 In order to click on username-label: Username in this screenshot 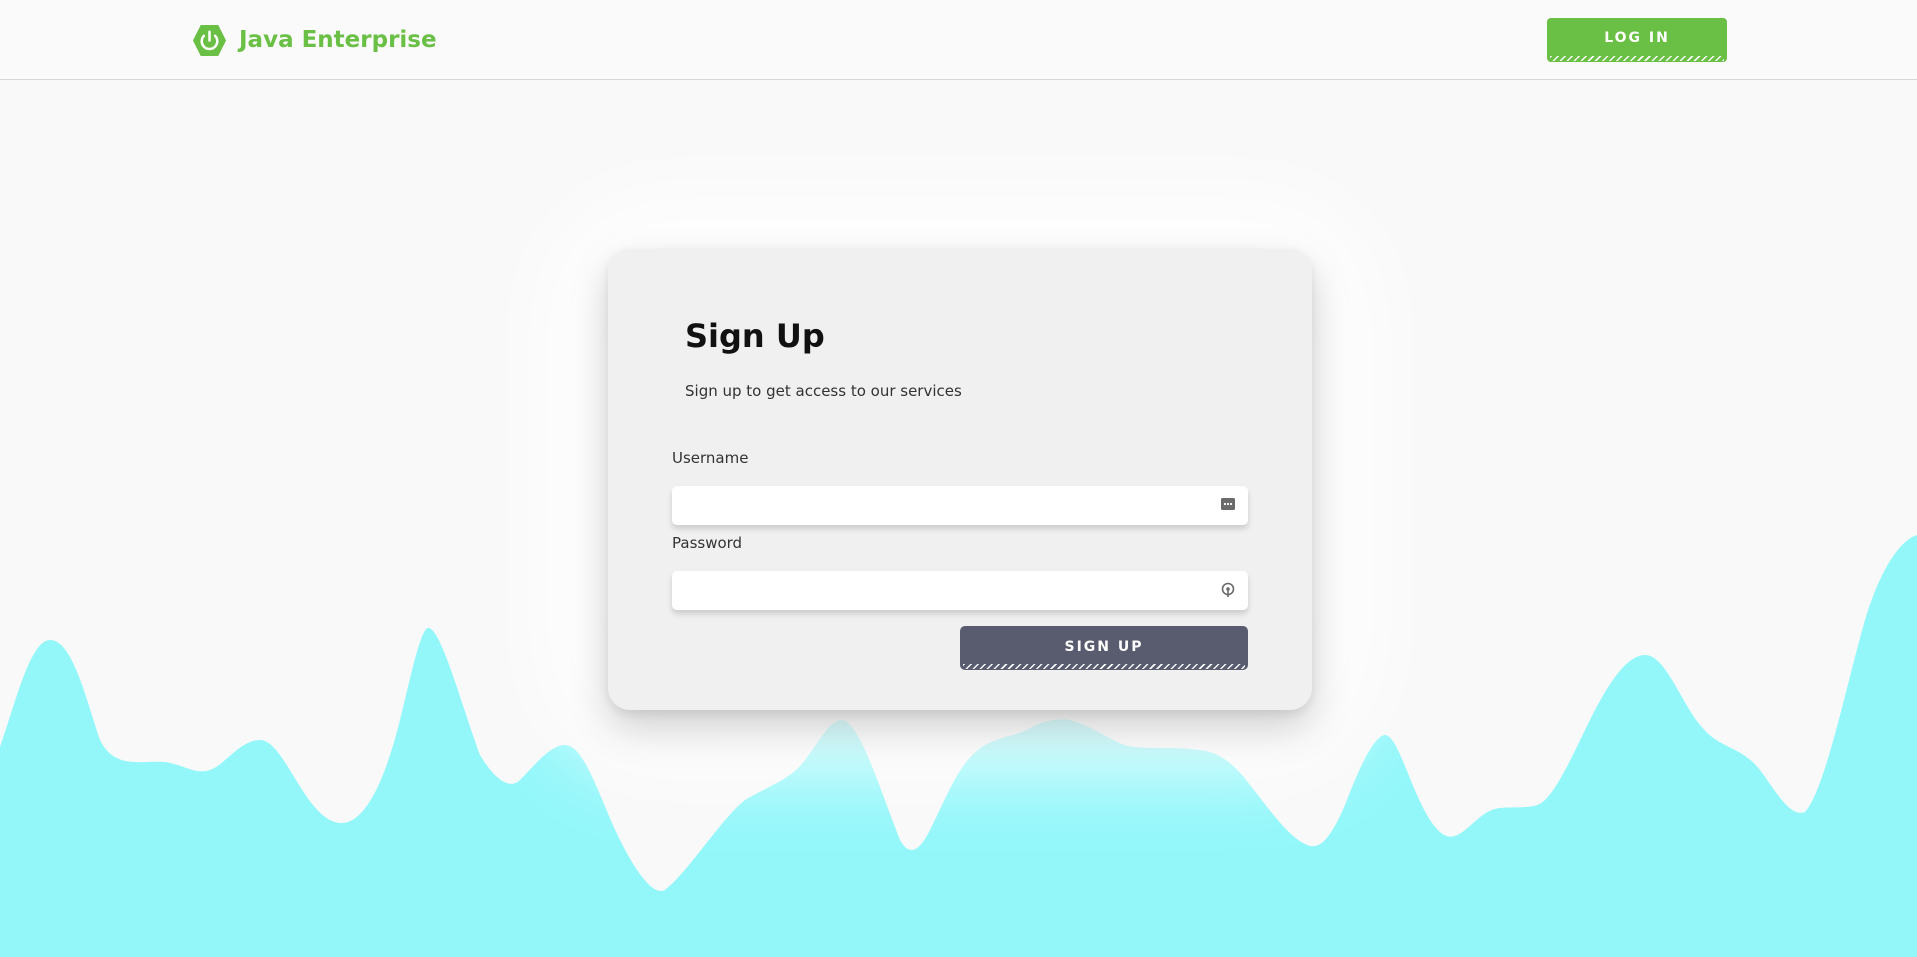, I will do `click(710, 458)`.